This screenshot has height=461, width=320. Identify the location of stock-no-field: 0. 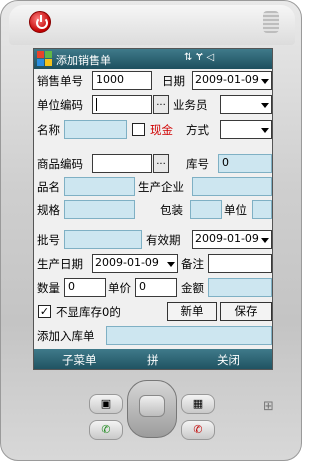
(245, 163).